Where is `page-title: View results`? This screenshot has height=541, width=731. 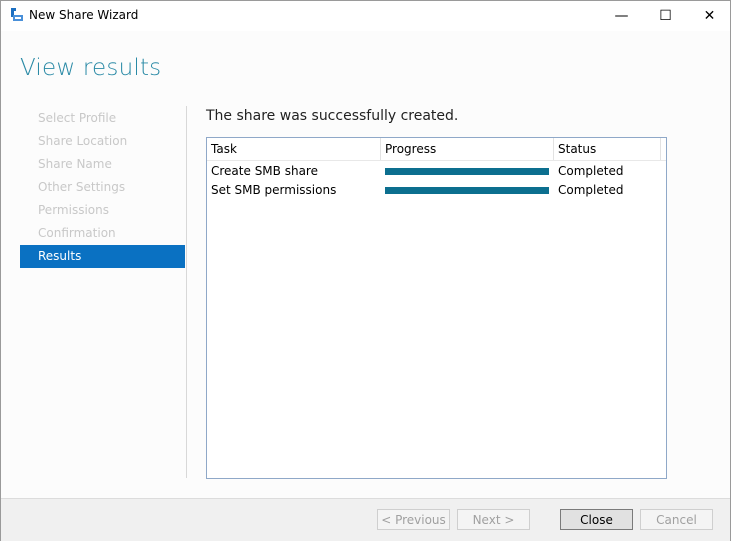 page-title: View results is located at coordinates (91, 68).